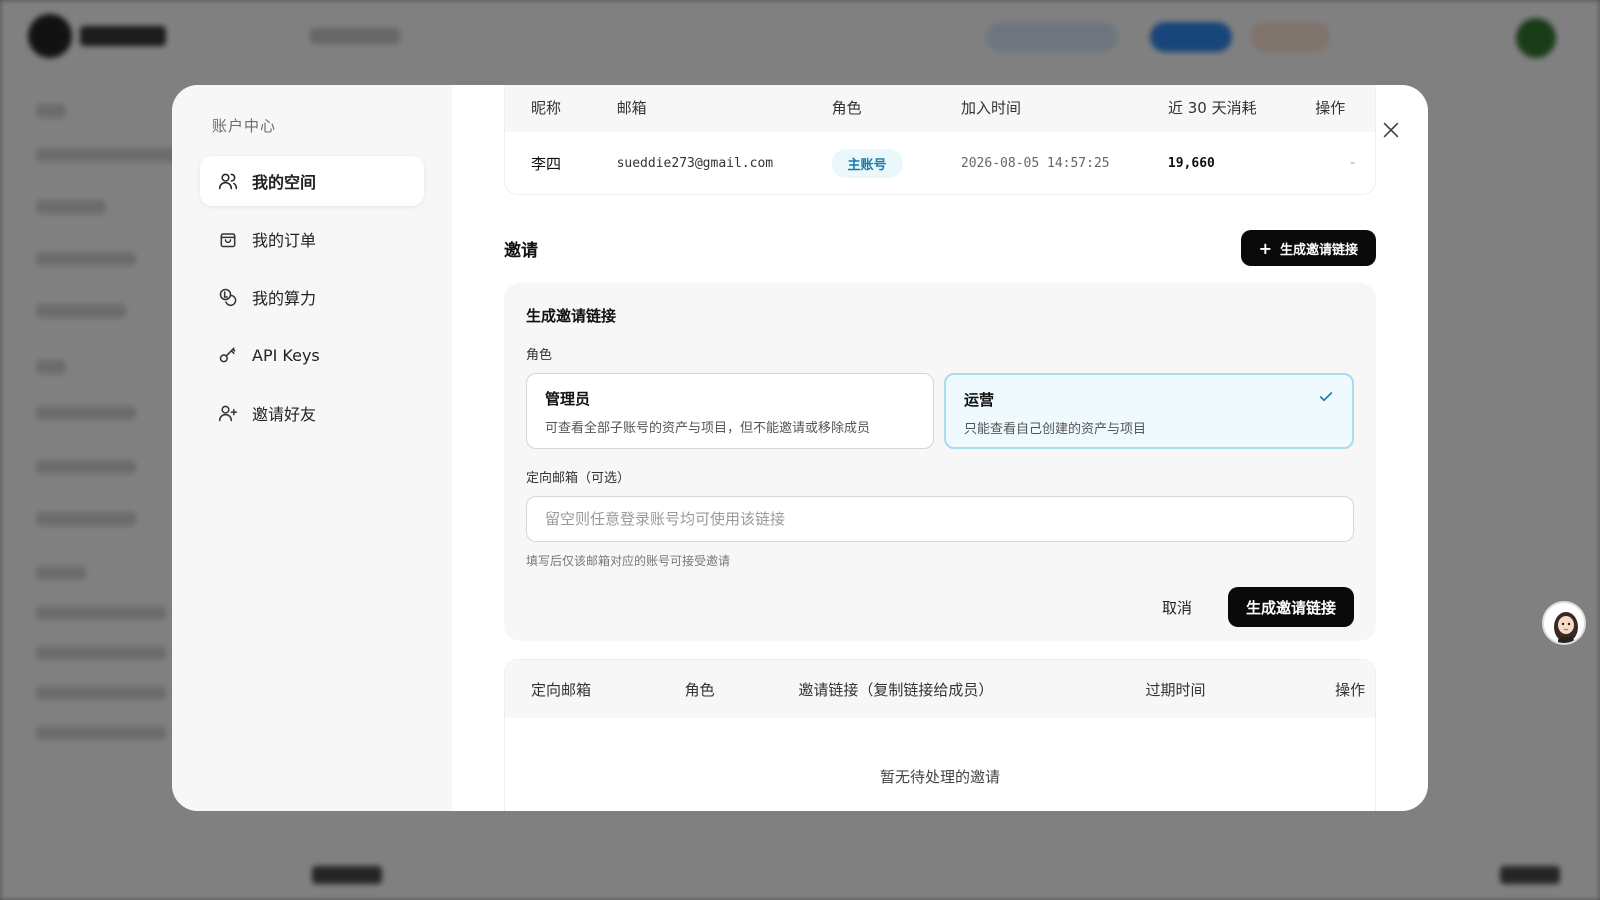 Image resolution: width=1600 pixels, height=900 pixels. Describe the element at coordinates (1326, 397) in the screenshot. I see `checkmark-icon` at that location.